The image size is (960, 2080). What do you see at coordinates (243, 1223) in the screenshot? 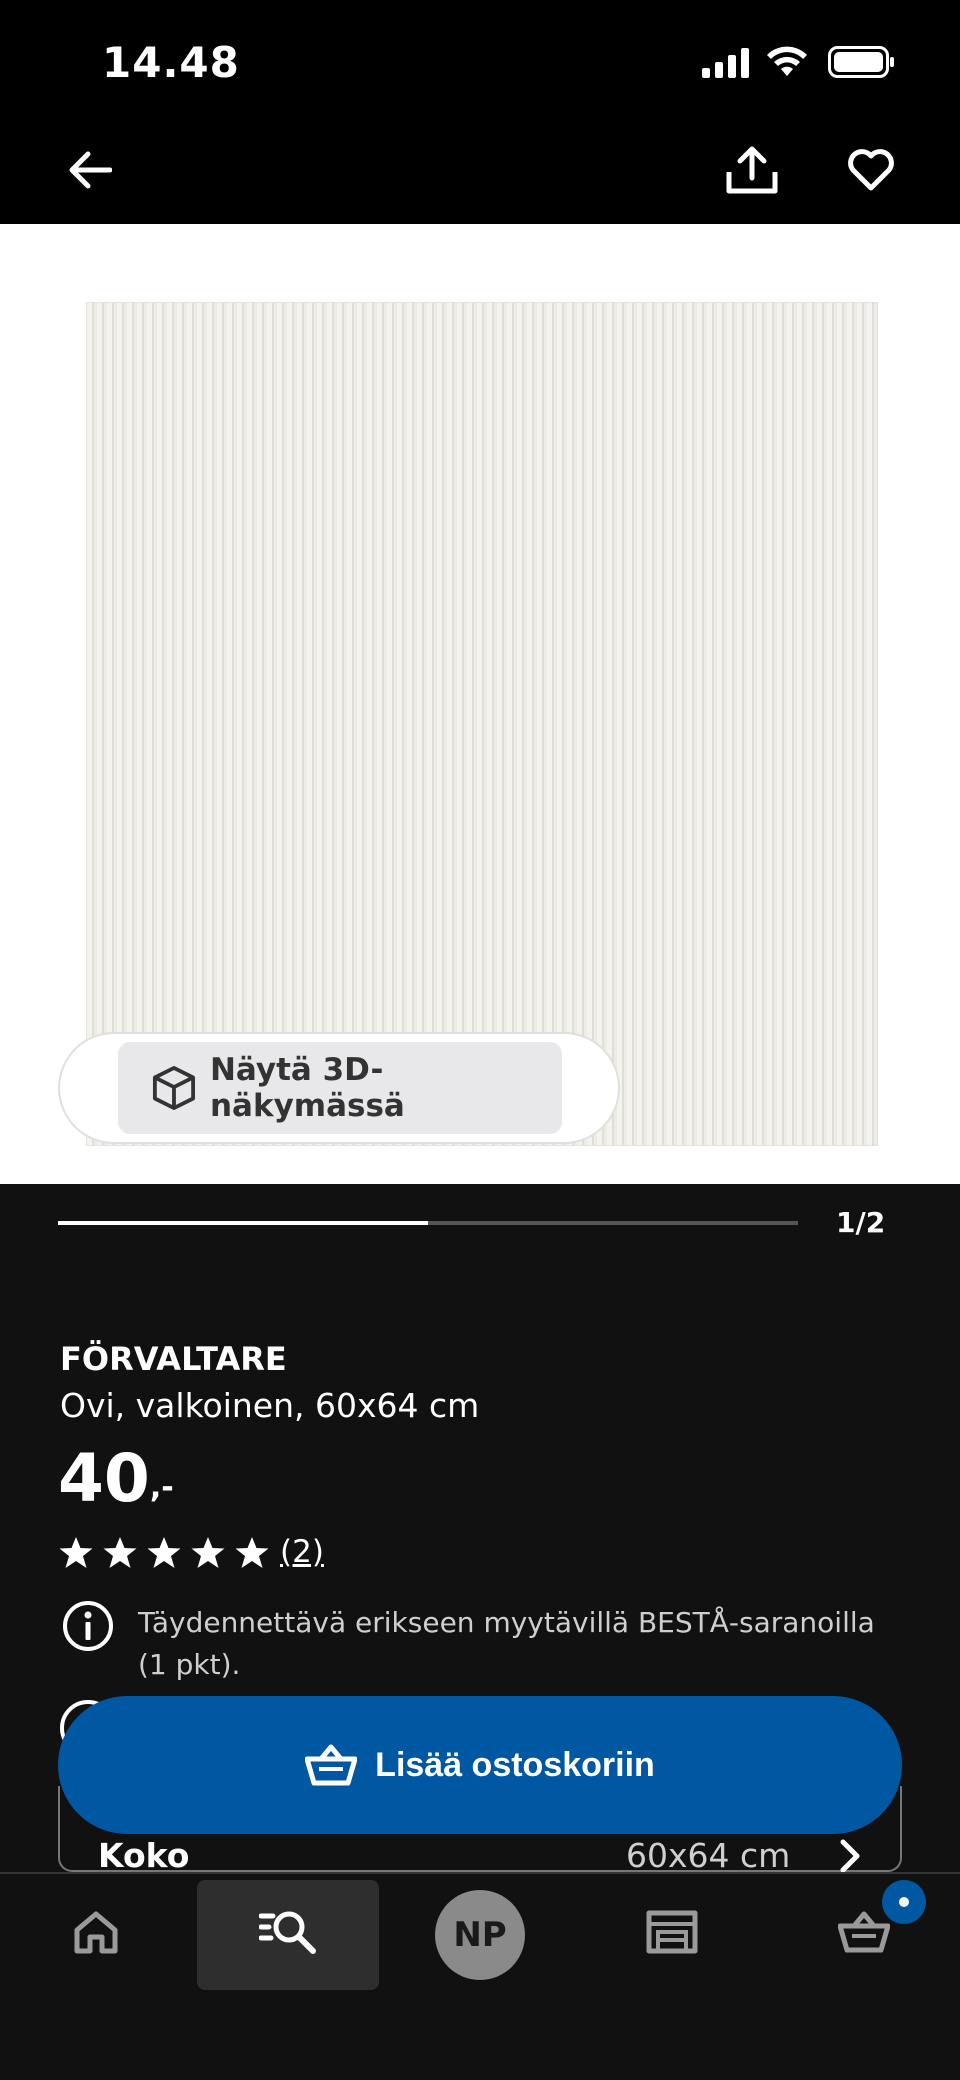
I see `gallery-progress-fill` at bounding box center [243, 1223].